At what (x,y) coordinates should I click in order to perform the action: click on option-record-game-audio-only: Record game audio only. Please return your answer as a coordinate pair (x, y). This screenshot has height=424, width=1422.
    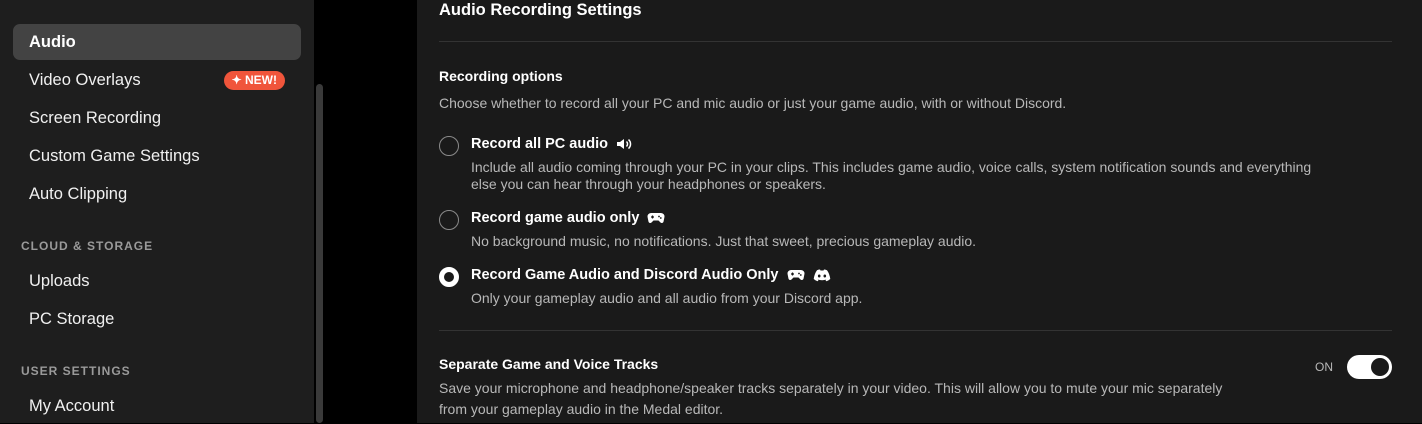
    Looking at the image, I should click on (568, 218).